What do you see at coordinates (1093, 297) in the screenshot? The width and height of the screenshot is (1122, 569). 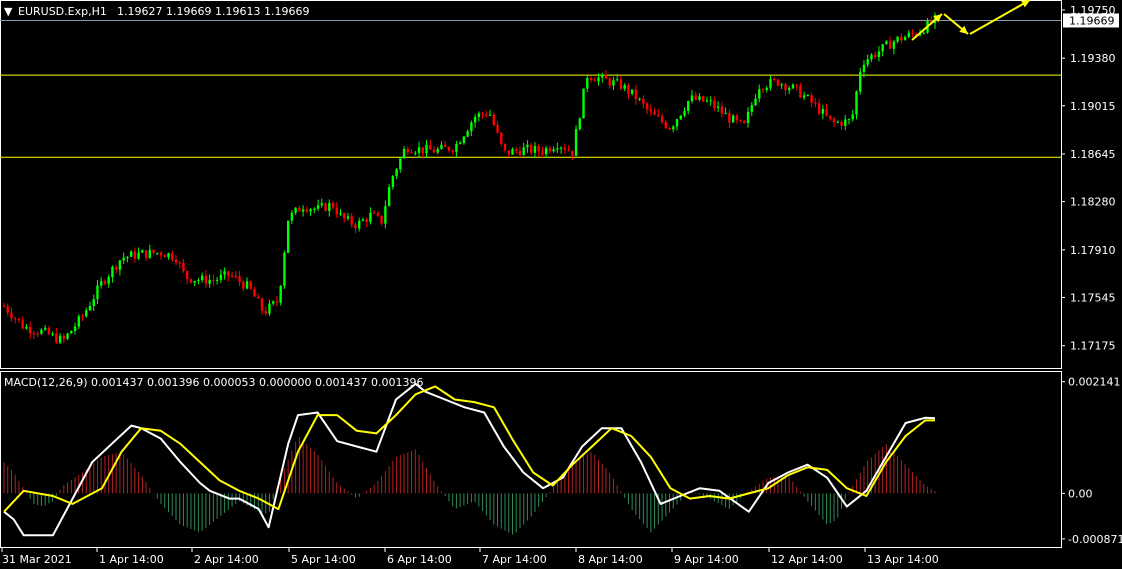 I see `price-tick-label: 1.17545` at bounding box center [1093, 297].